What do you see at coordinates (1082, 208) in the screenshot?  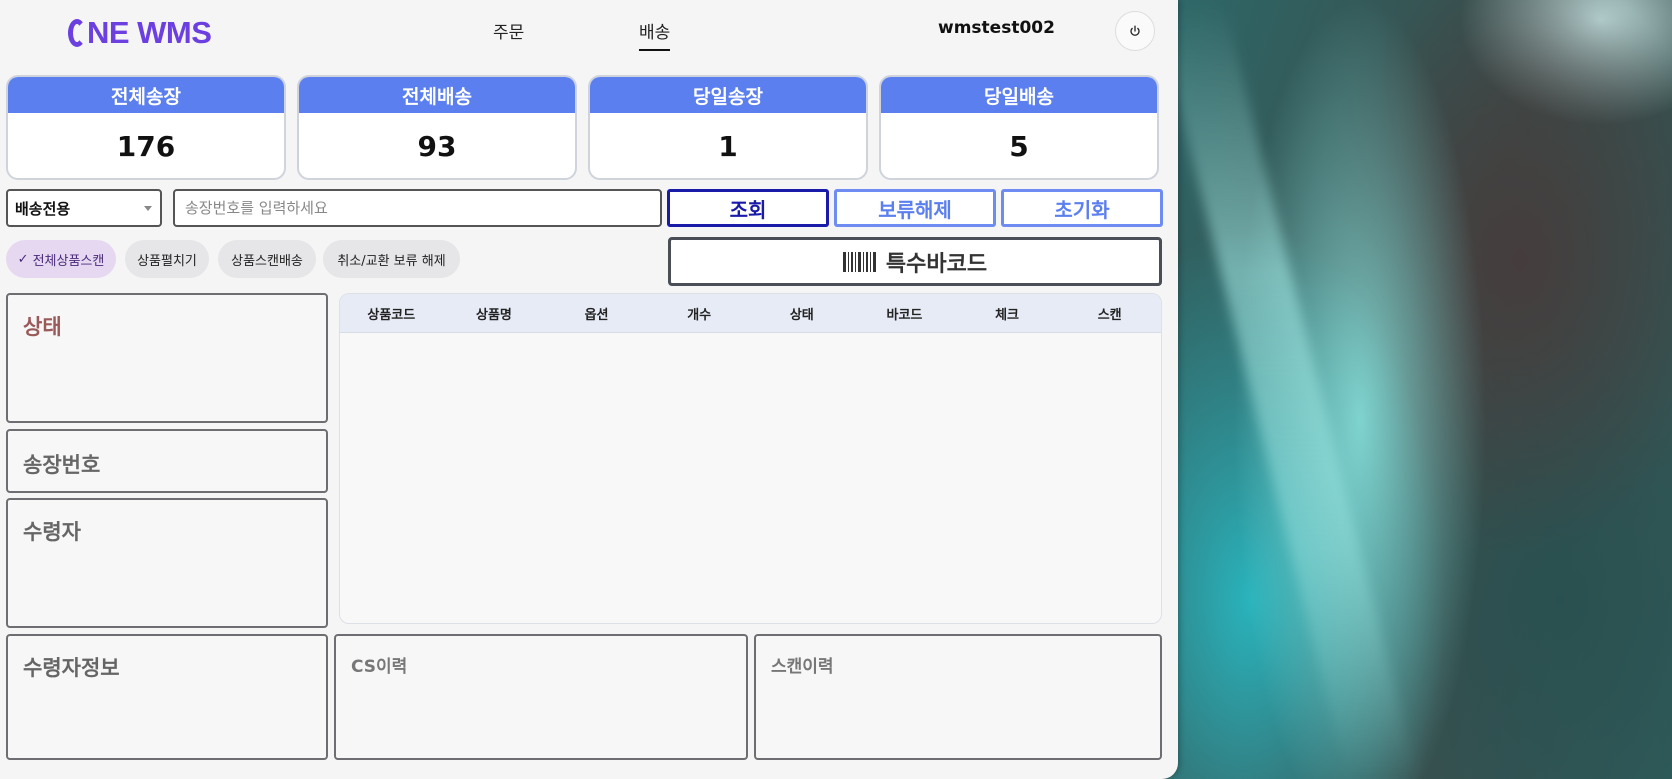 I see `reset-button: 초기화` at bounding box center [1082, 208].